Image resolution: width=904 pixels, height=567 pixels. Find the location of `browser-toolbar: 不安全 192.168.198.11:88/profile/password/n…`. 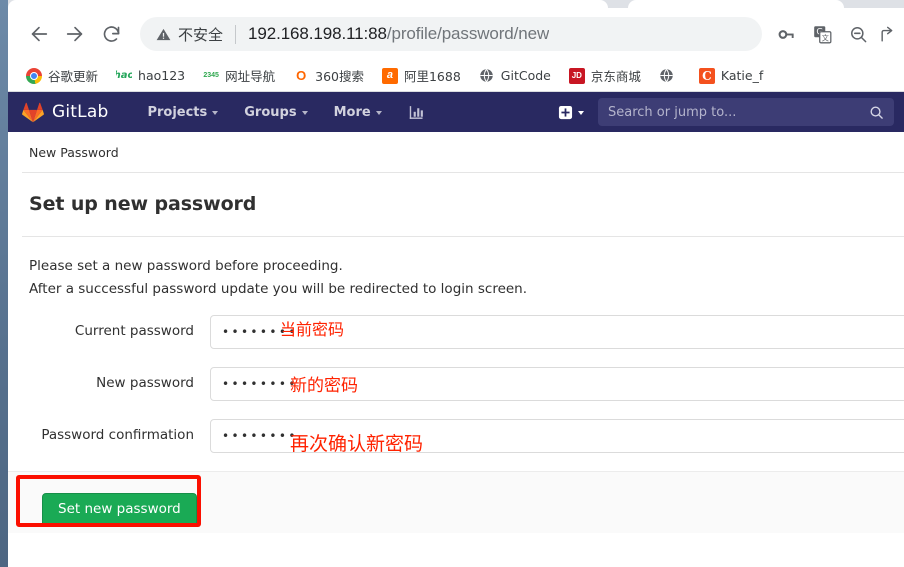

browser-toolbar: 不安全 192.168.198.11:88/profile/password/n… is located at coordinates (456, 34).